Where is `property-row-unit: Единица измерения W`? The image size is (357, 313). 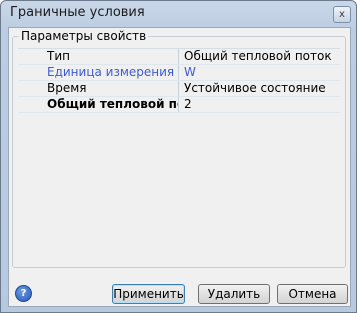 property-row-unit: Единица измерения W is located at coordinates (179, 73).